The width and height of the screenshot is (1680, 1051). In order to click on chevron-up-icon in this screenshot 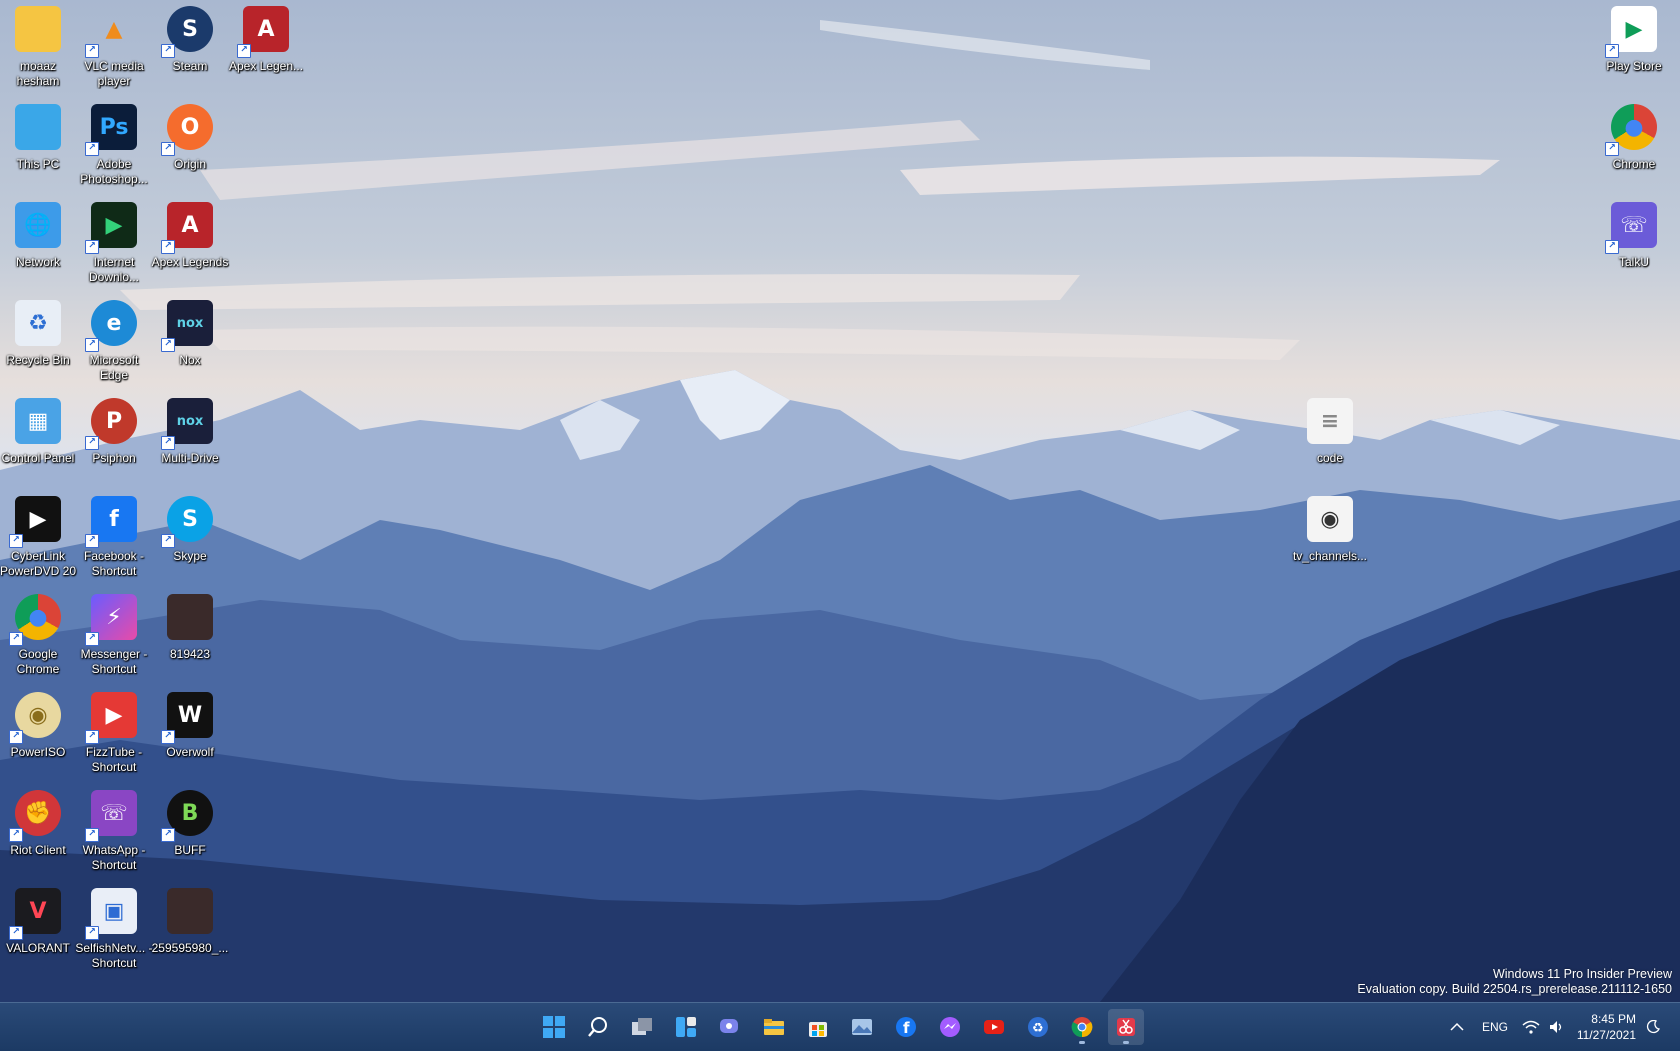, I will do `click(1457, 1026)`.